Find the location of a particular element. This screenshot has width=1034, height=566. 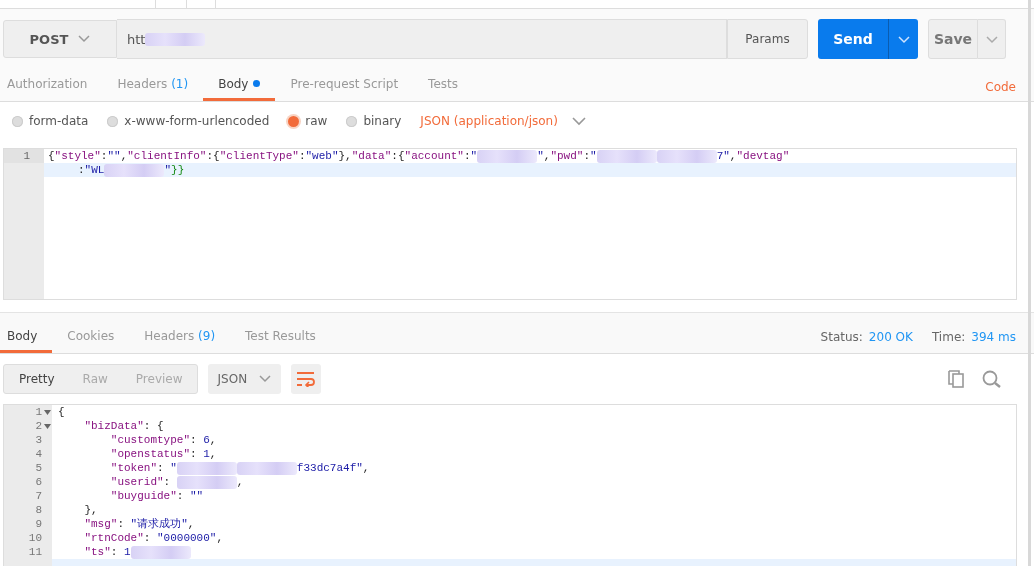

line-number: 4 is located at coordinates (38, 454).